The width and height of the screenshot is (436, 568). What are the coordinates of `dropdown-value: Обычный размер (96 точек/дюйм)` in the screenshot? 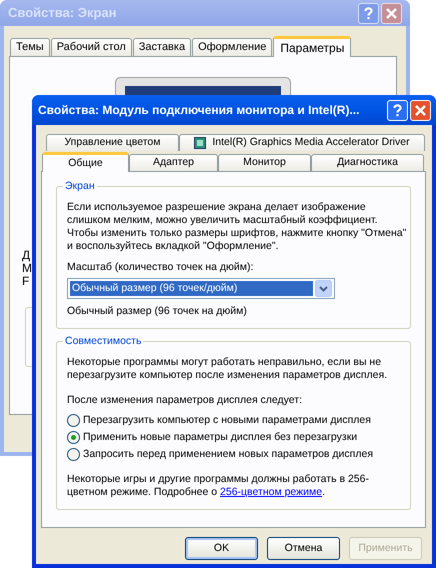 It's located at (191, 288).